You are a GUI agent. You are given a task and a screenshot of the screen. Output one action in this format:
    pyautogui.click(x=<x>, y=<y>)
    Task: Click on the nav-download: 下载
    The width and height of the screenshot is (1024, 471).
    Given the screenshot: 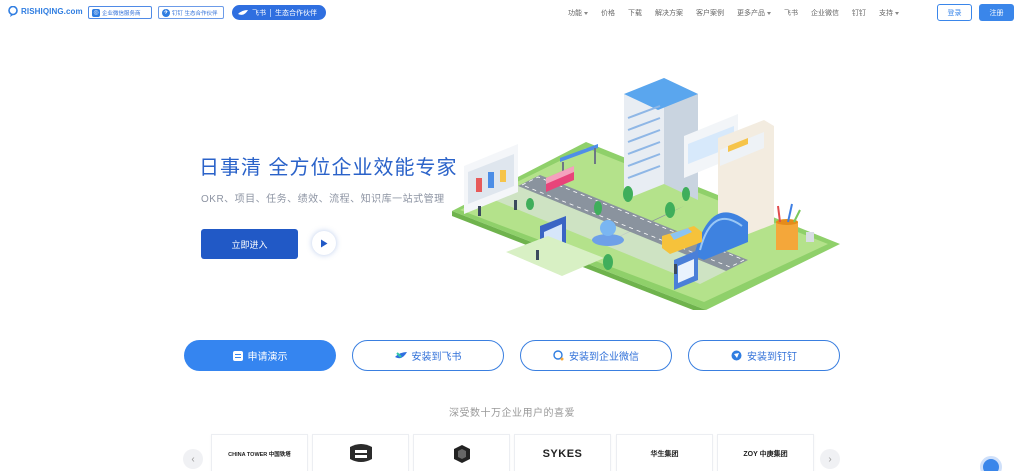 What is the action you would take?
    pyautogui.click(x=635, y=13)
    